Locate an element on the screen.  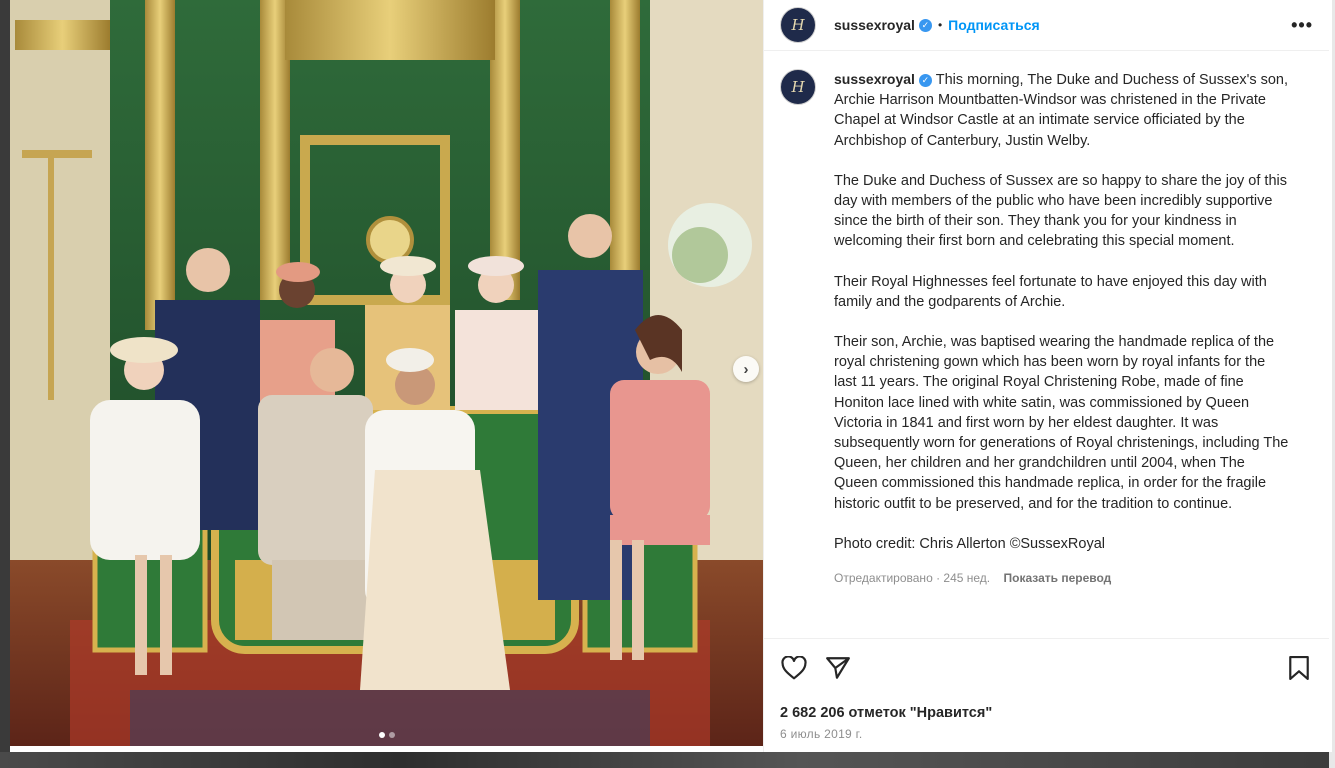
carousel-dot-active is located at coordinates (381, 735).